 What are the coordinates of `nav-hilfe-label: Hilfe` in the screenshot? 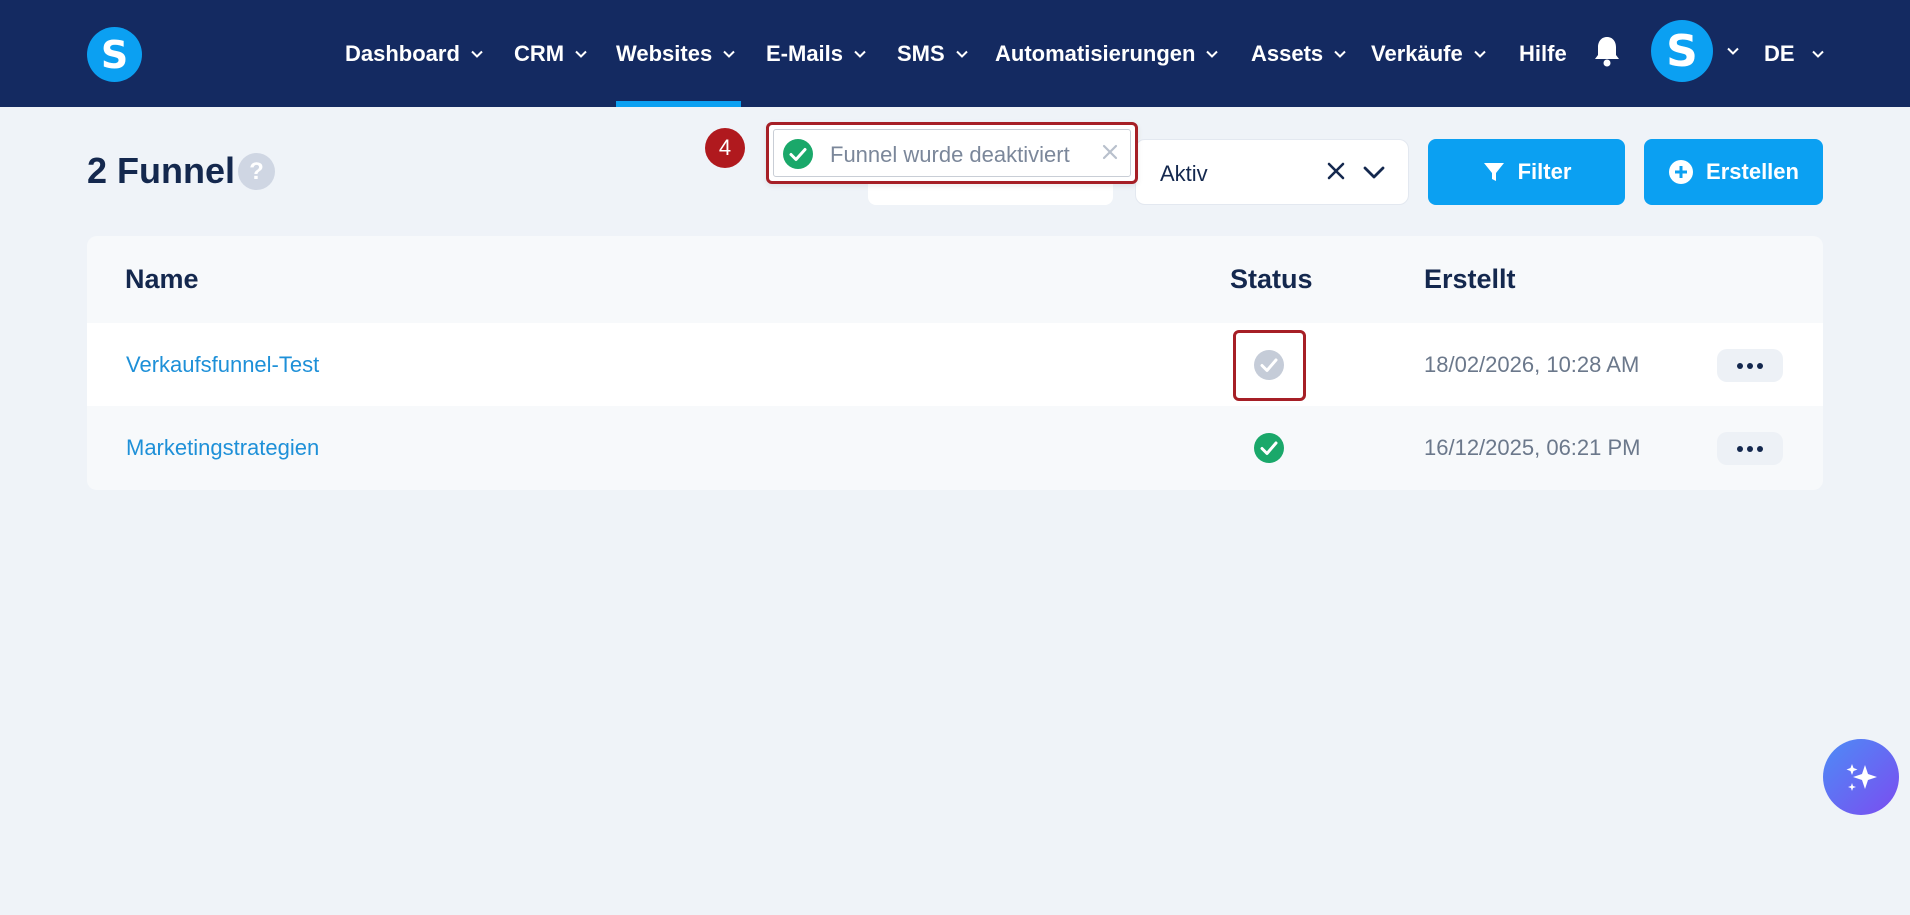 It's located at (1543, 53).